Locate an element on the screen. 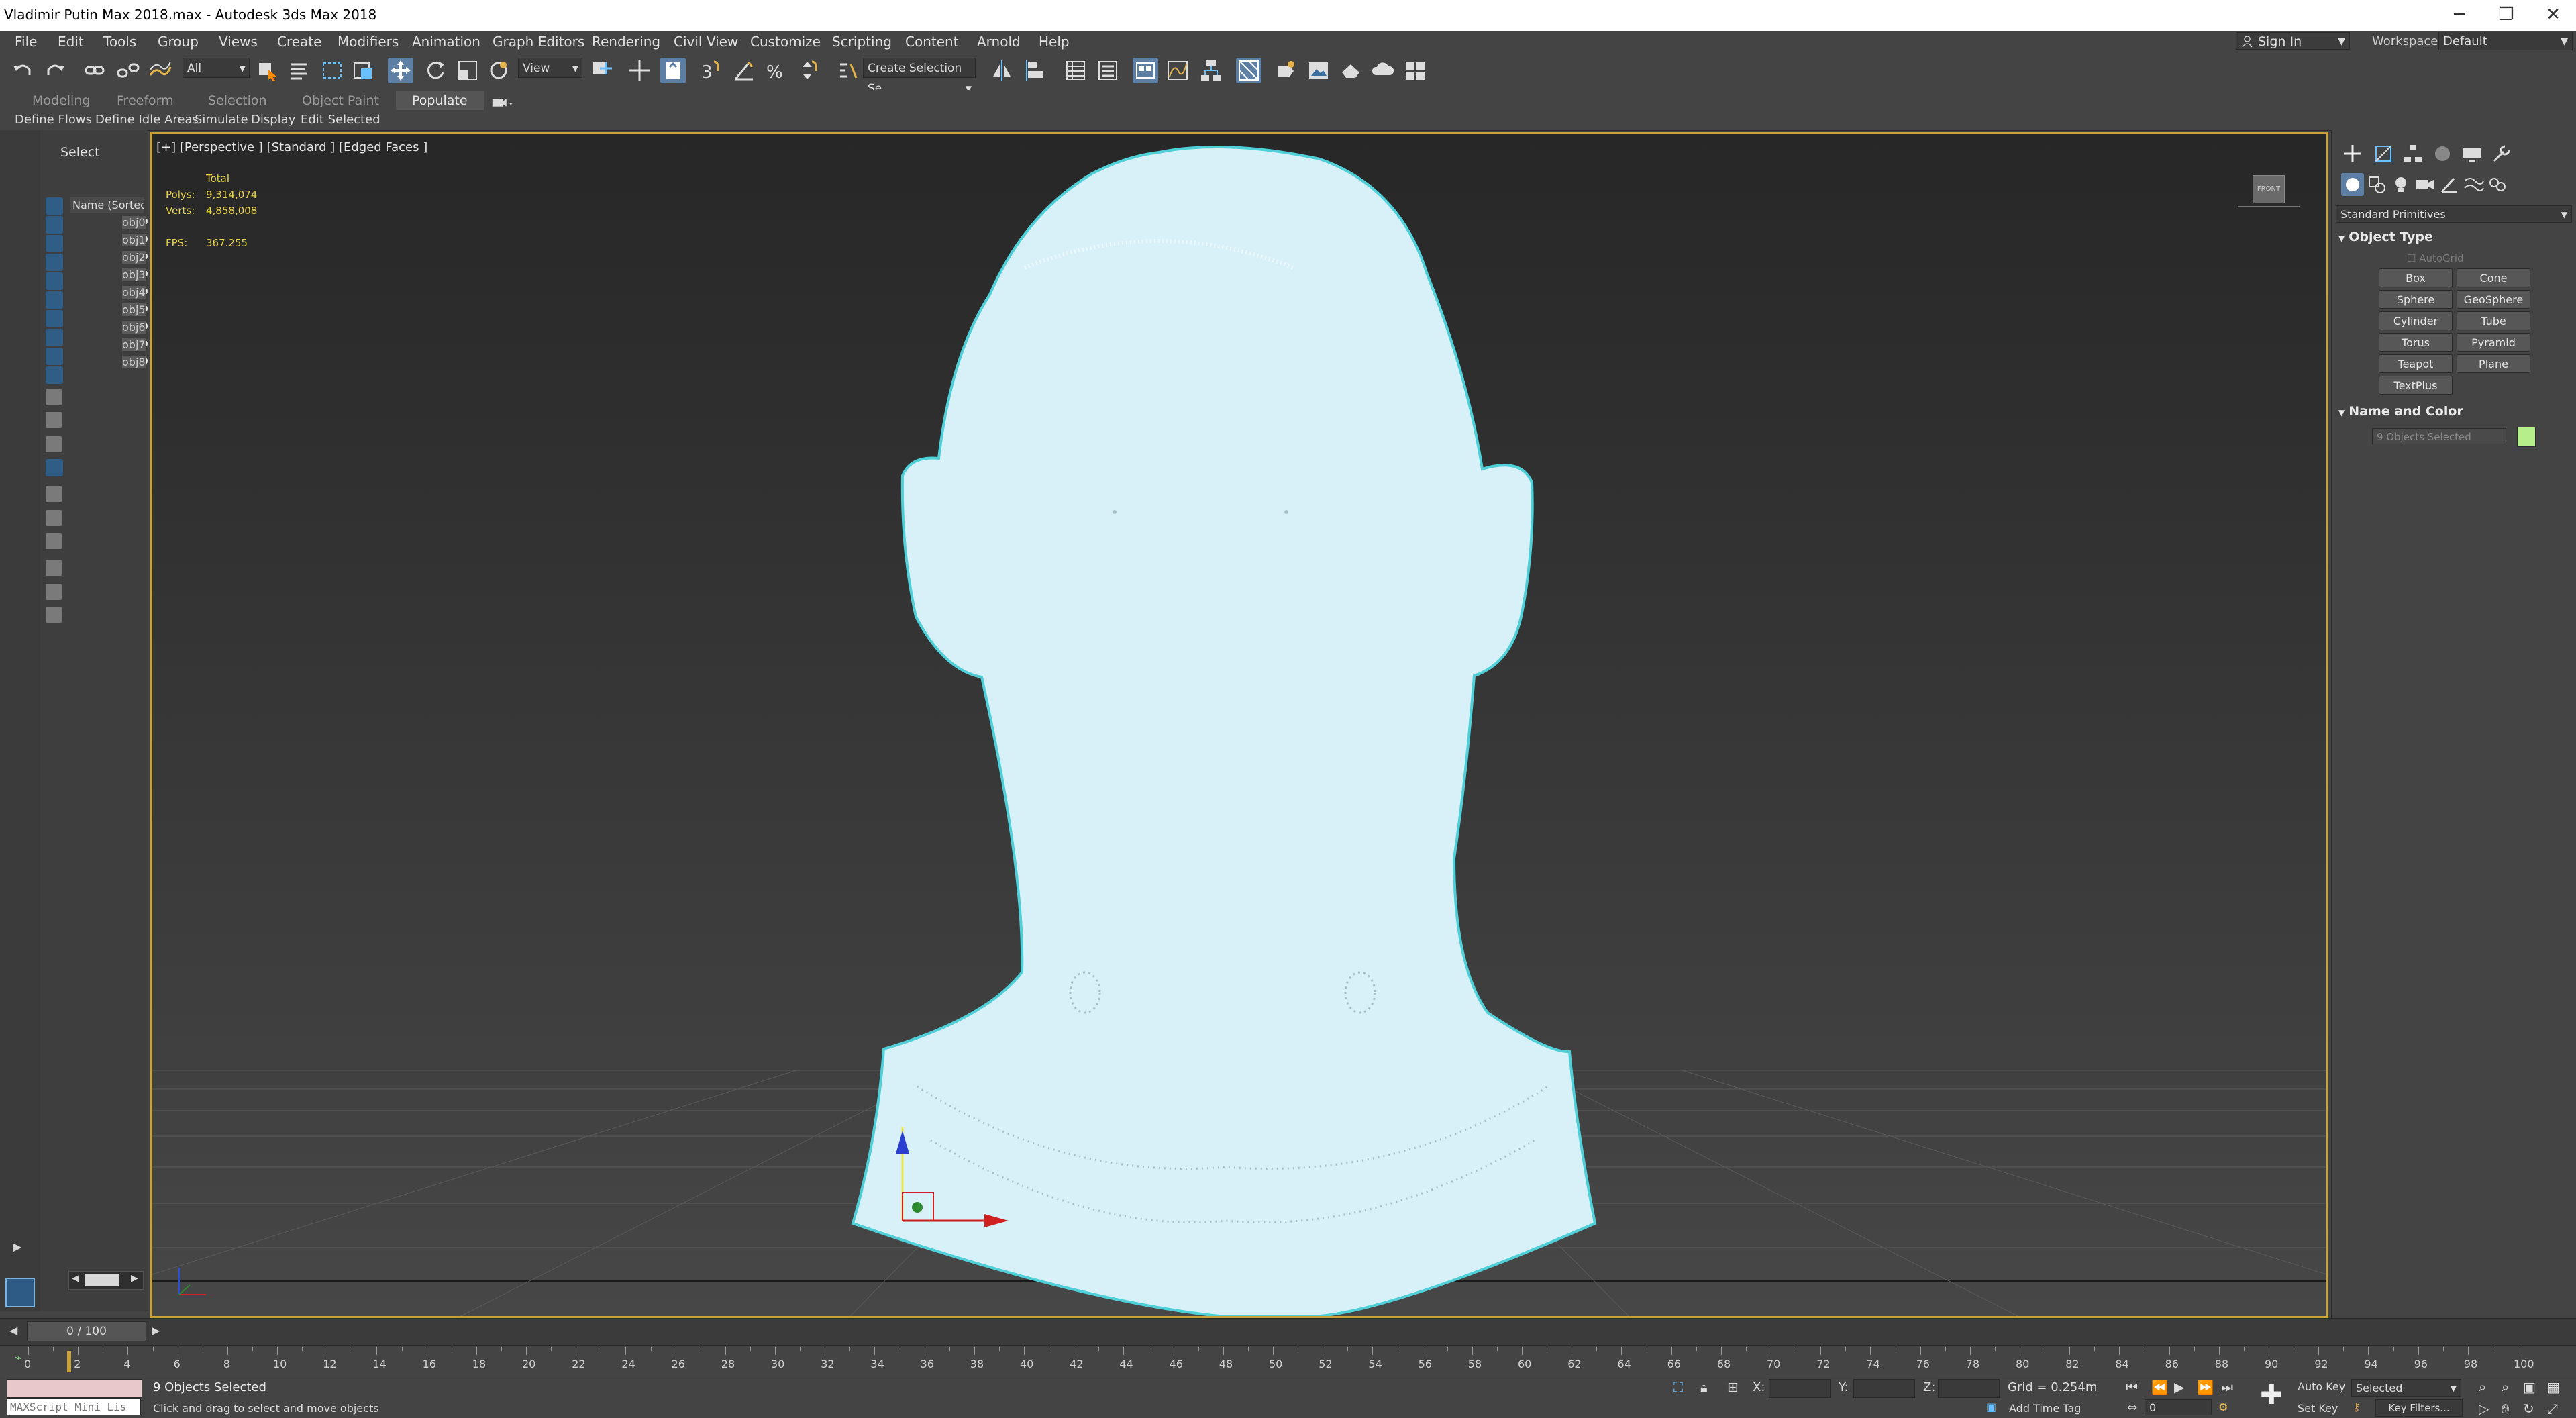  lights-category-icon is located at coordinates (2400, 184).